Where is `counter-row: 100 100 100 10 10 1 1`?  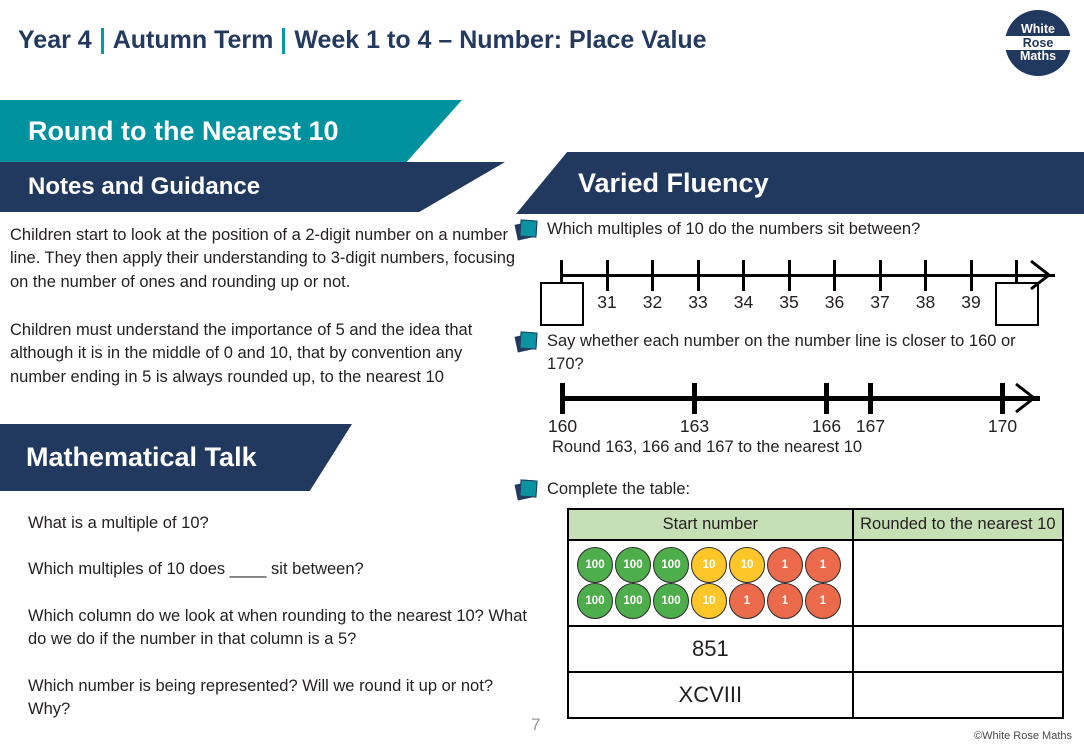 counter-row: 100 100 100 10 10 1 1 is located at coordinates (712, 565).